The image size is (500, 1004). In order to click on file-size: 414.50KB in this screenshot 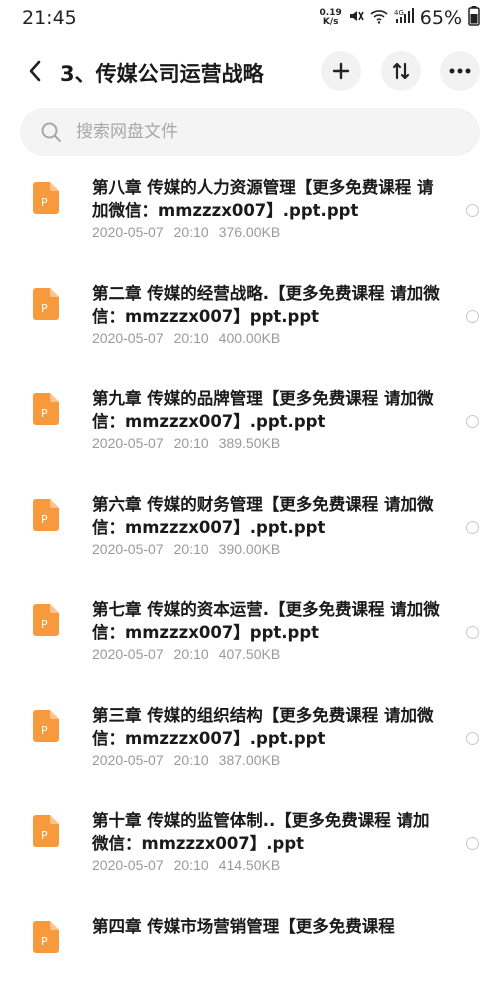, I will do `click(250, 865)`.